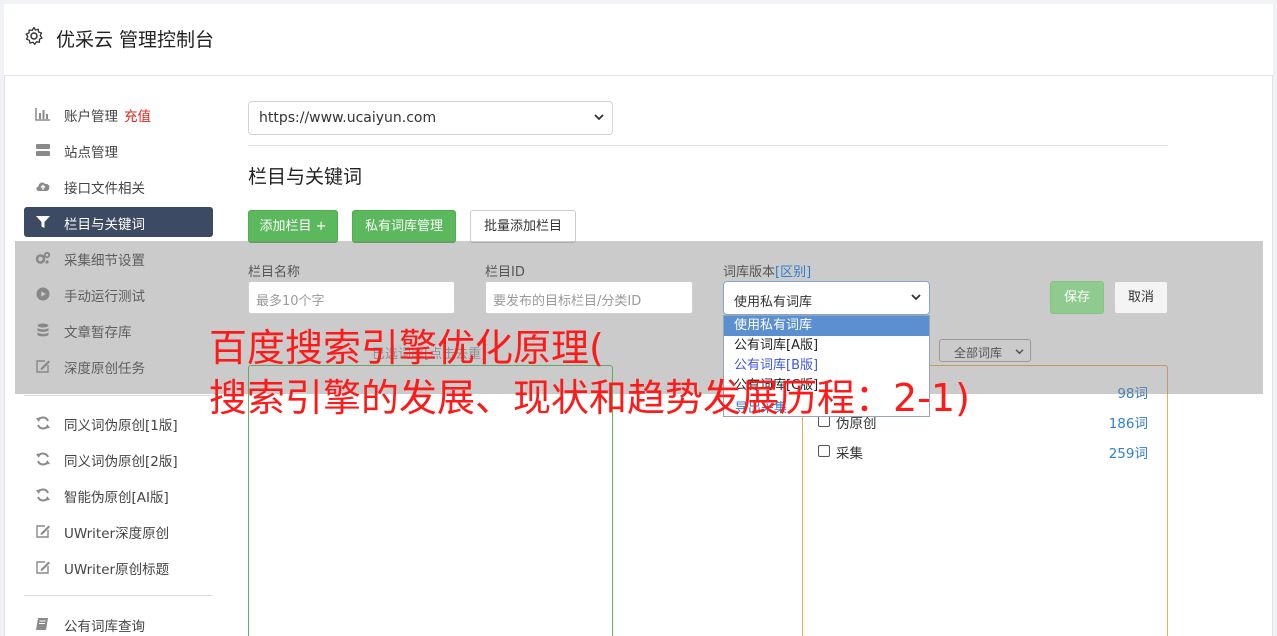  What do you see at coordinates (91, 153) in the screenshot?
I see `sidebar-item-label: 站点管理` at bounding box center [91, 153].